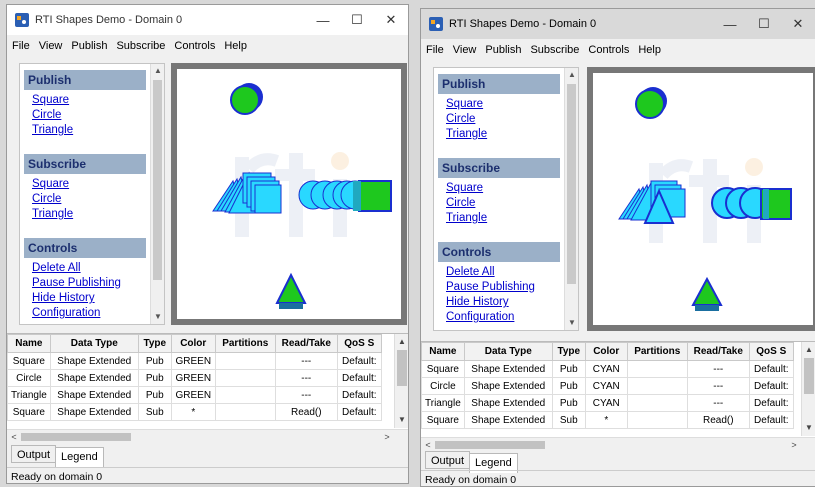 The height and width of the screenshot is (487, 815). Describe the element at coordinates (29, 378) in the screenshot. I see `table-cell: Circle` at that location.